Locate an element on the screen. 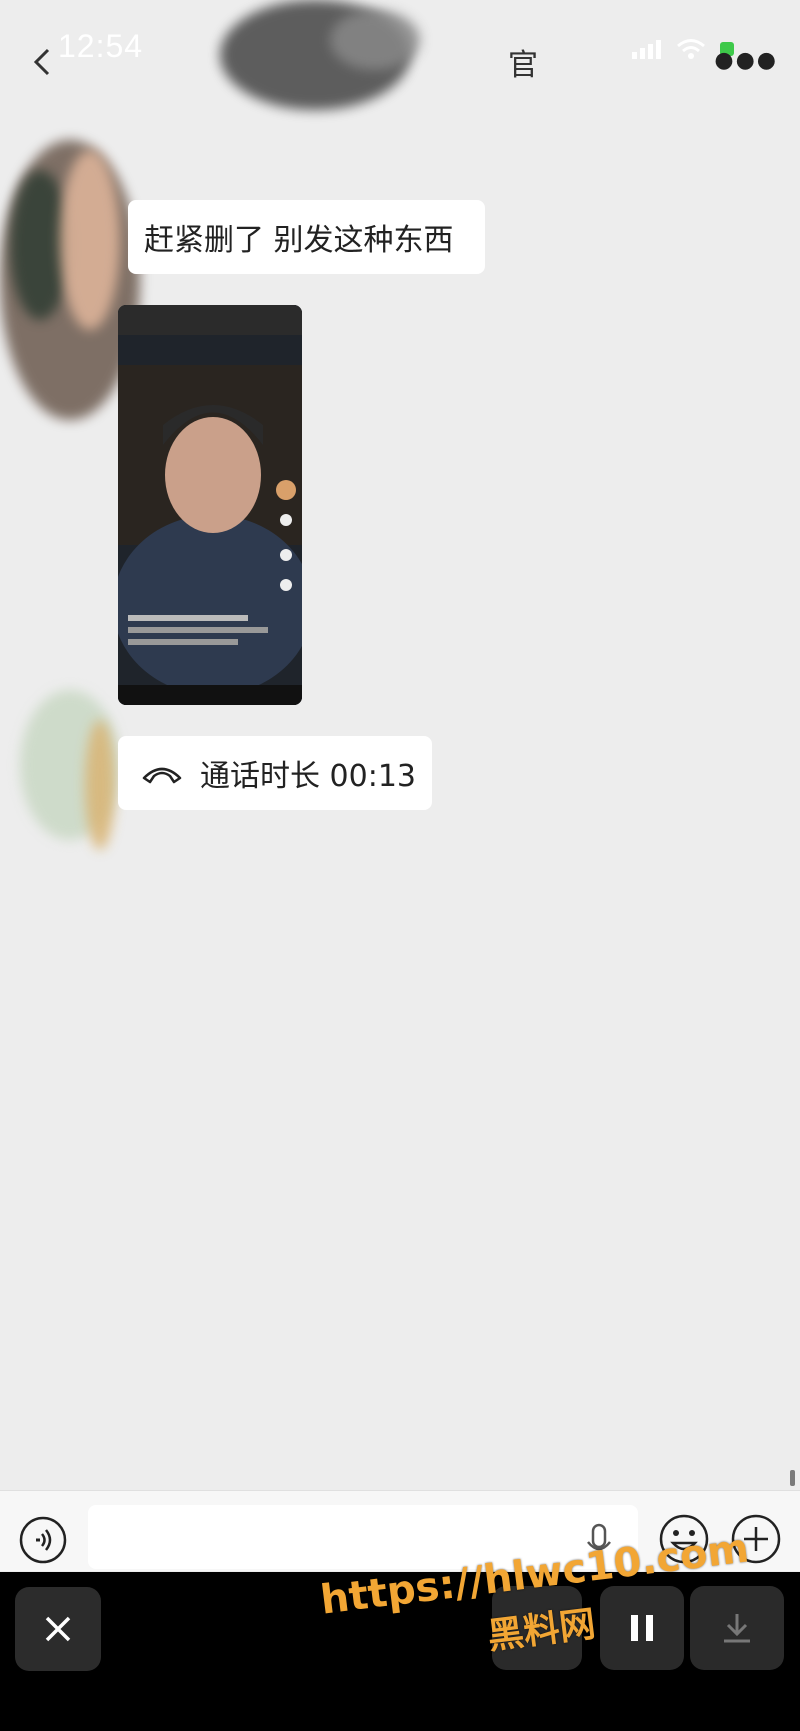 The width and height of the screenshot is (800, 1731). back-button is located at coordinates (44, 62).